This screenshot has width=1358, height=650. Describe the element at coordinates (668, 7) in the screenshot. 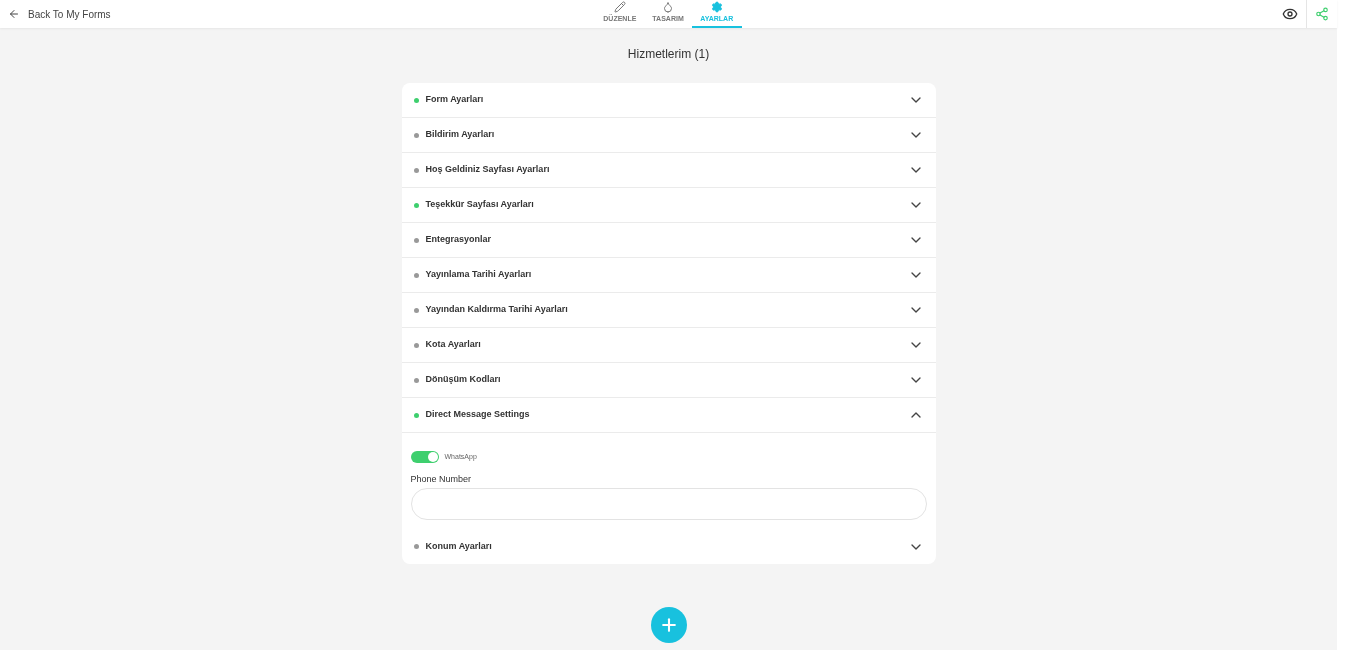

I see `drop-icon` at that location.